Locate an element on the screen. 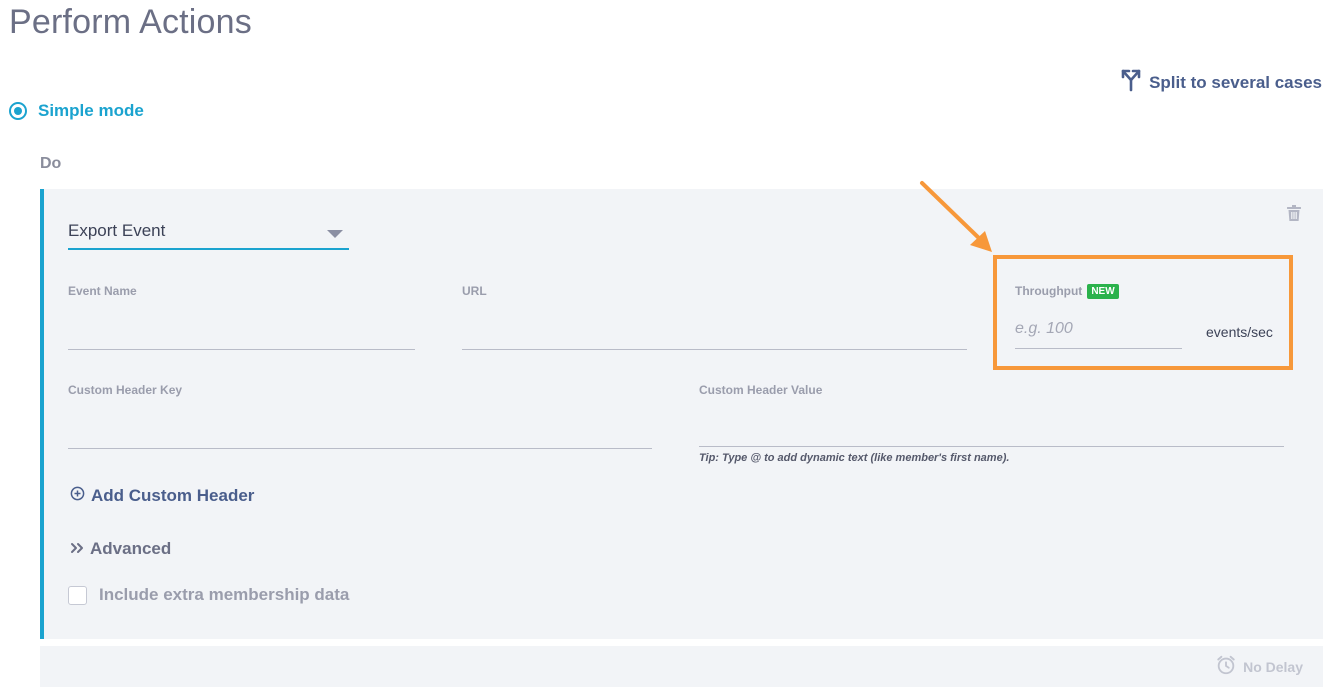 The width and height of the screenshot is (1334, 698). split-cases-label: Split to several cases is located at coordinates (1235, 82).